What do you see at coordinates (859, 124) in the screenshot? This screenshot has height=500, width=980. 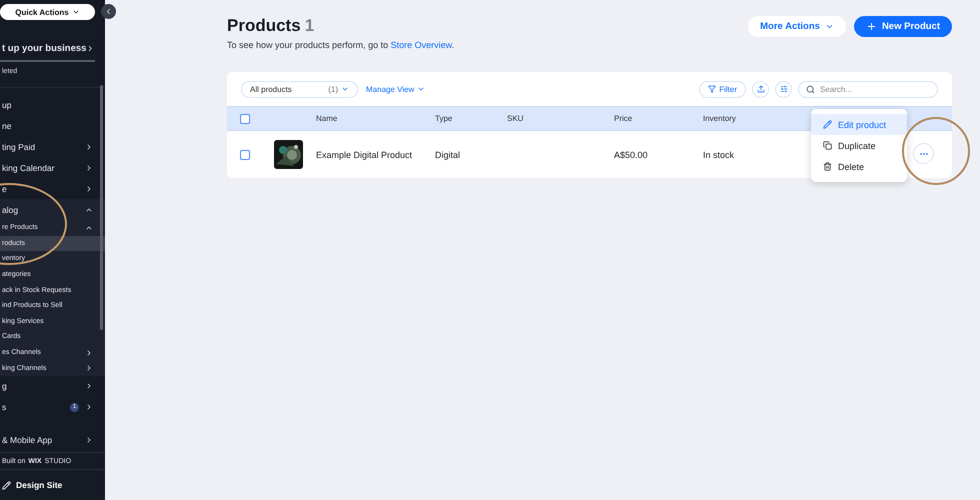 I see `menu-item: Edit product` at bounding box center [859, 124].